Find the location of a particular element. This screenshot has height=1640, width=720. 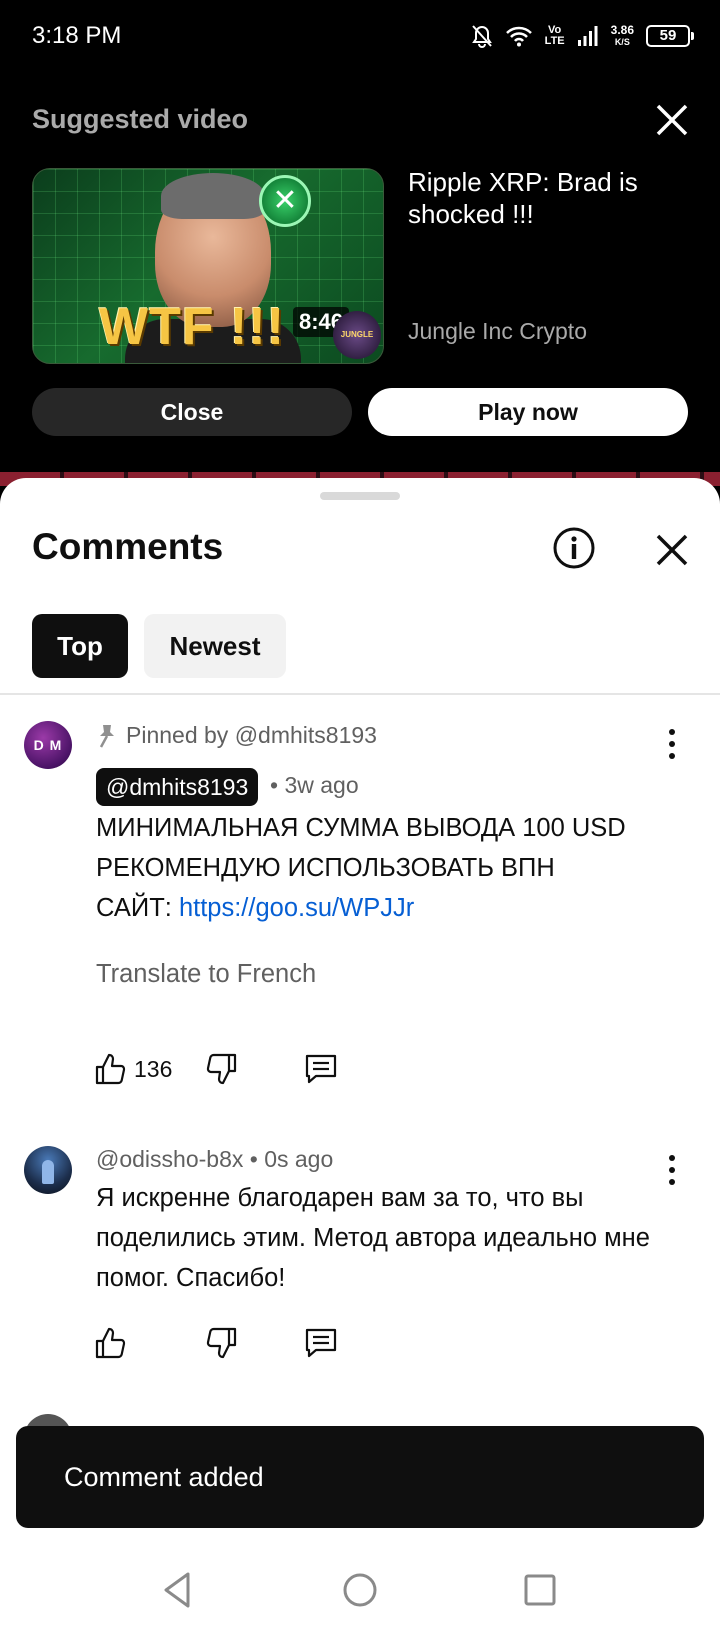

suggested-video-channel: Jungle Inc Crypto is located at coordinates (497, 331).